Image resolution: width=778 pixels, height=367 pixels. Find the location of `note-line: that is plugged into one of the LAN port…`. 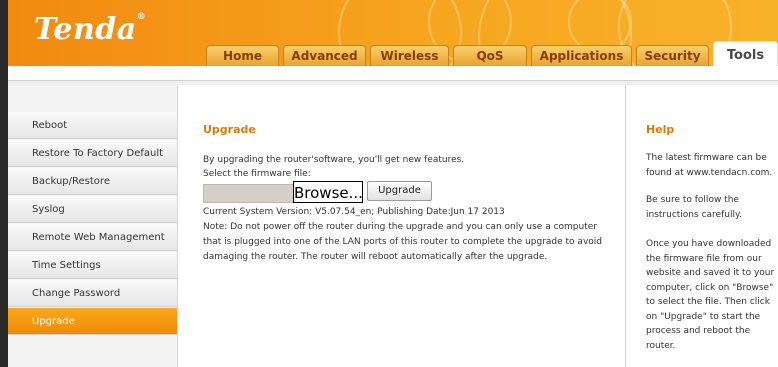

note-line: that is plugged into one of the LAN port… is located at coordinates (402, 242).